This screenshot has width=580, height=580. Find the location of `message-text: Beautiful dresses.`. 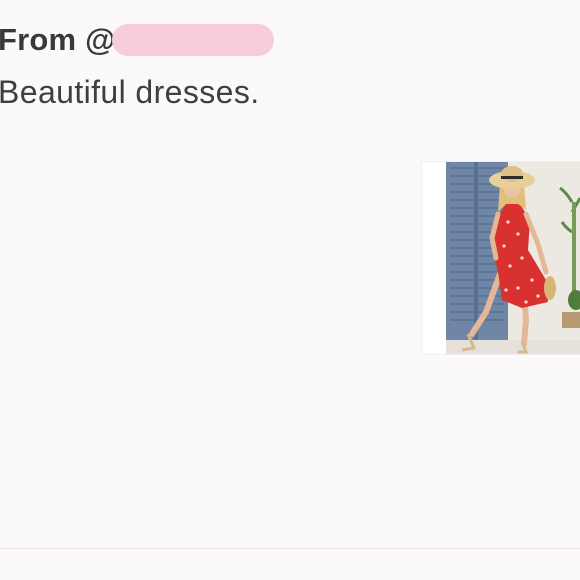

message-text: Beautiful dresses. is located at coordinates (130, 92).